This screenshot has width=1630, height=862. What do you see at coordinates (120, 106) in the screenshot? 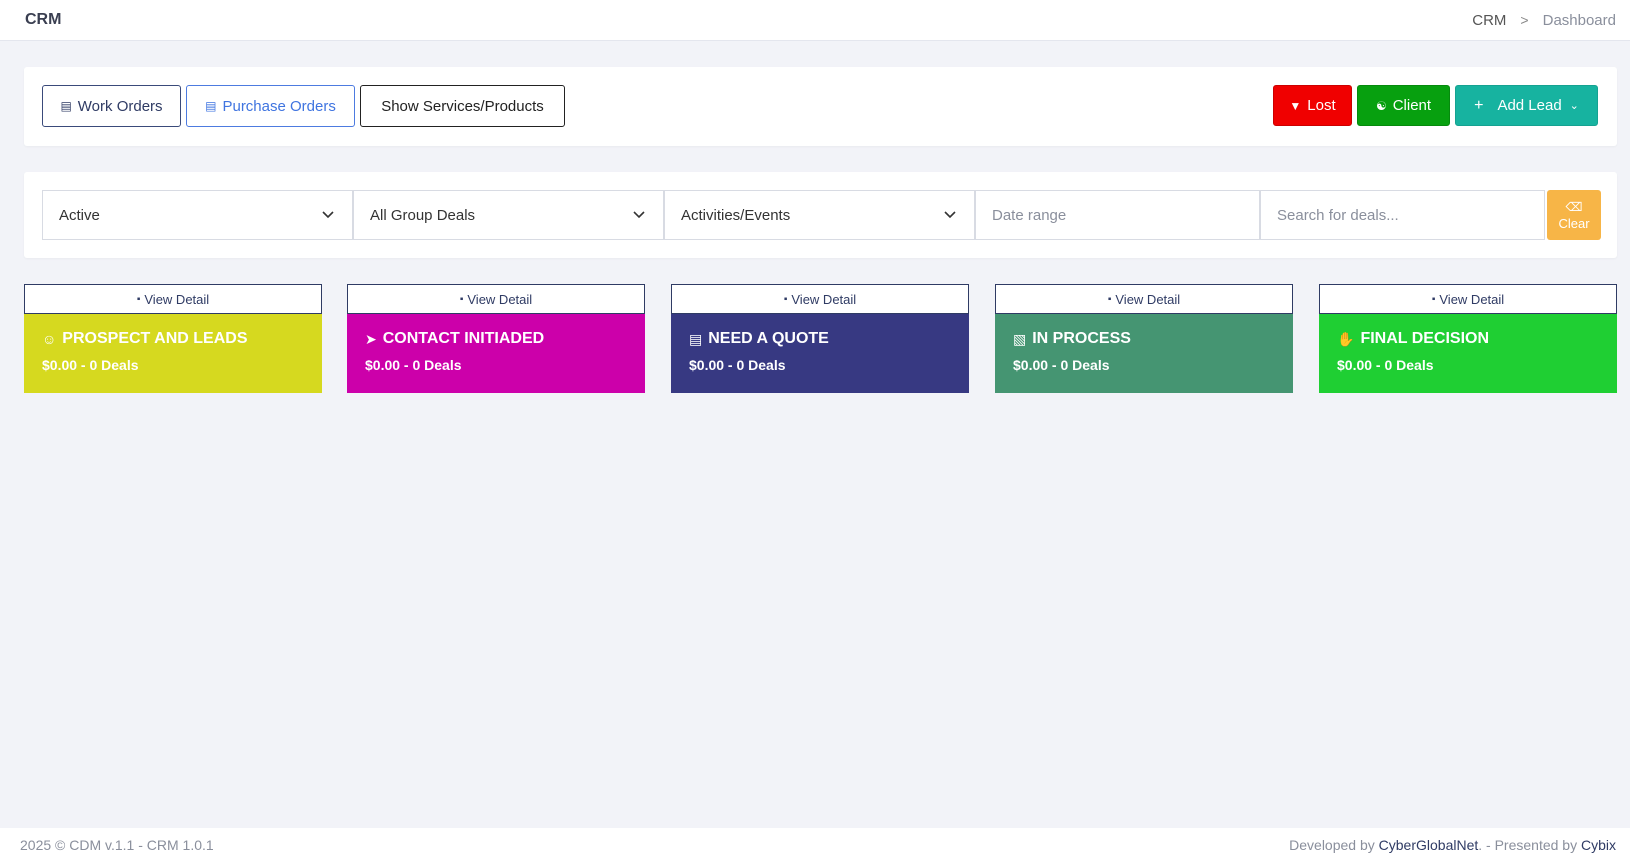
I see `work-orders-label: Work Orders` at bounding box center [120, 106].